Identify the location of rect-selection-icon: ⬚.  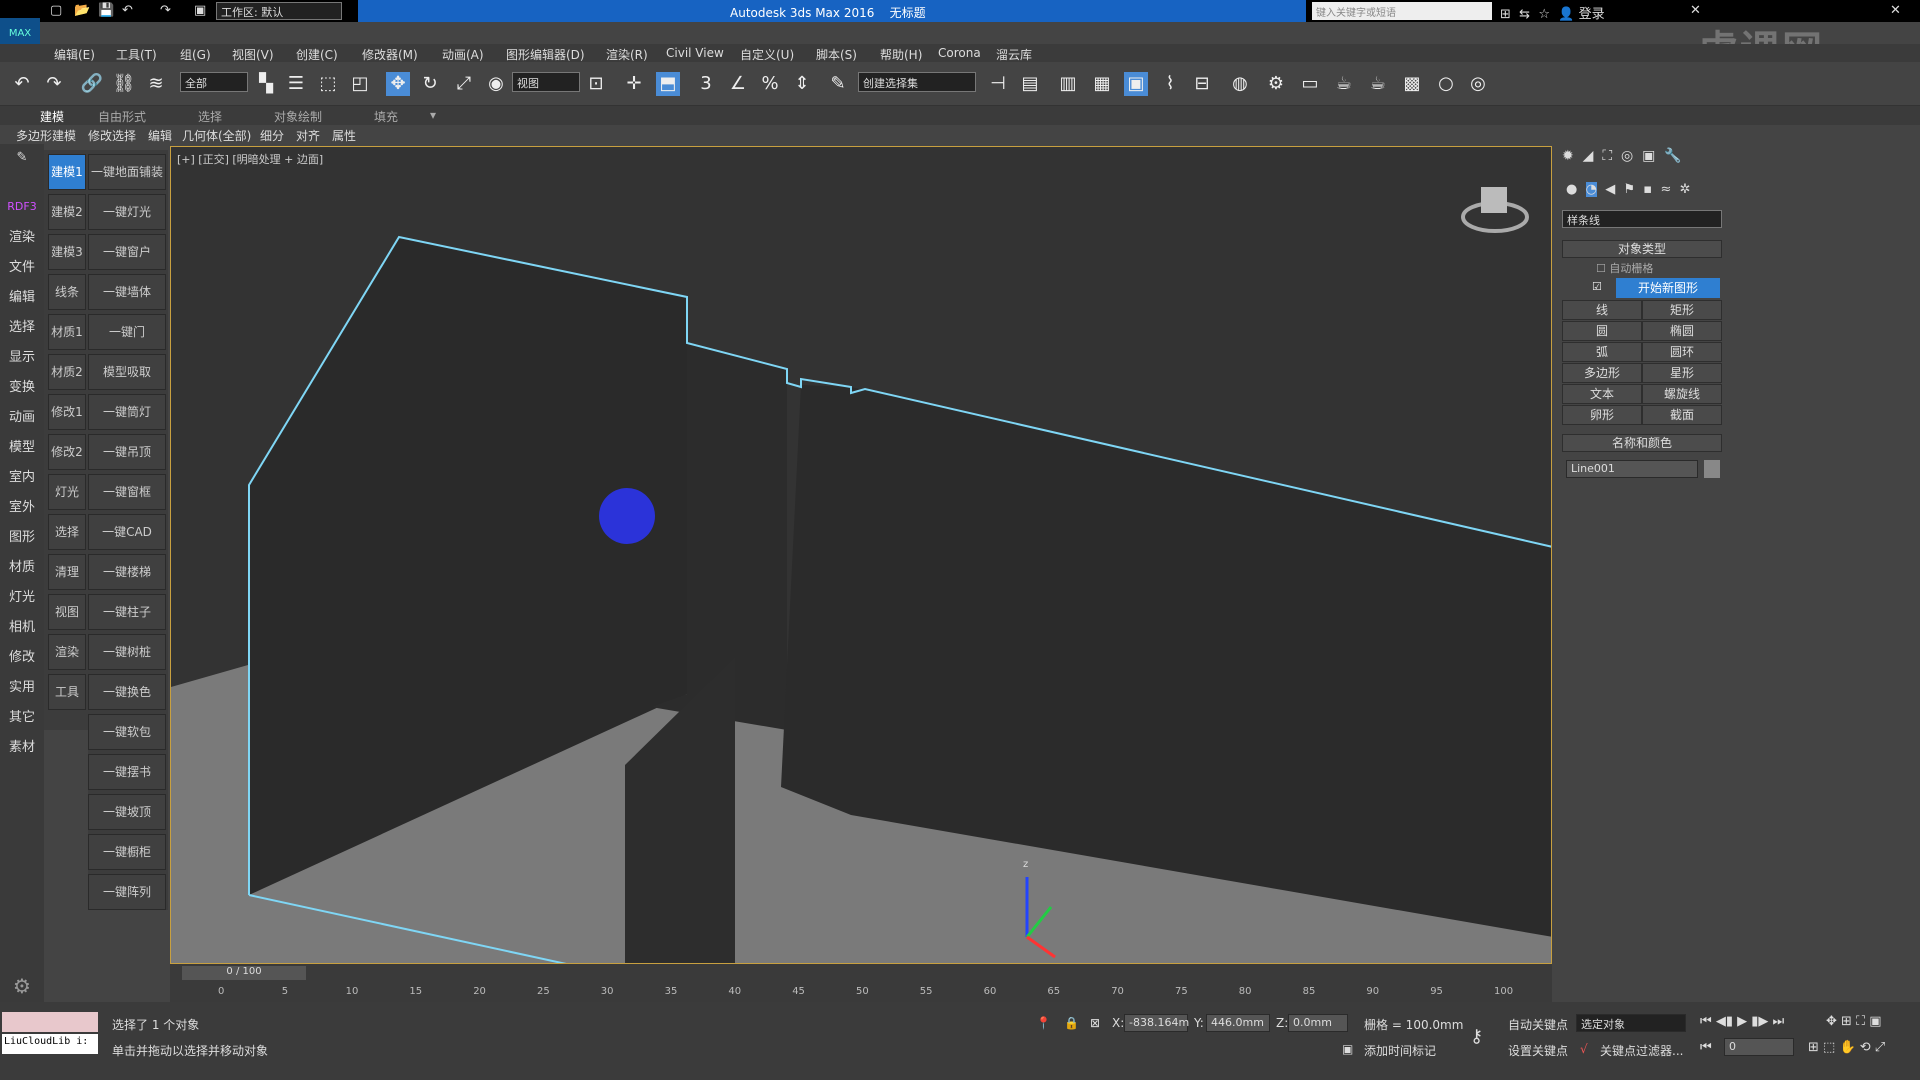
(328, 84).